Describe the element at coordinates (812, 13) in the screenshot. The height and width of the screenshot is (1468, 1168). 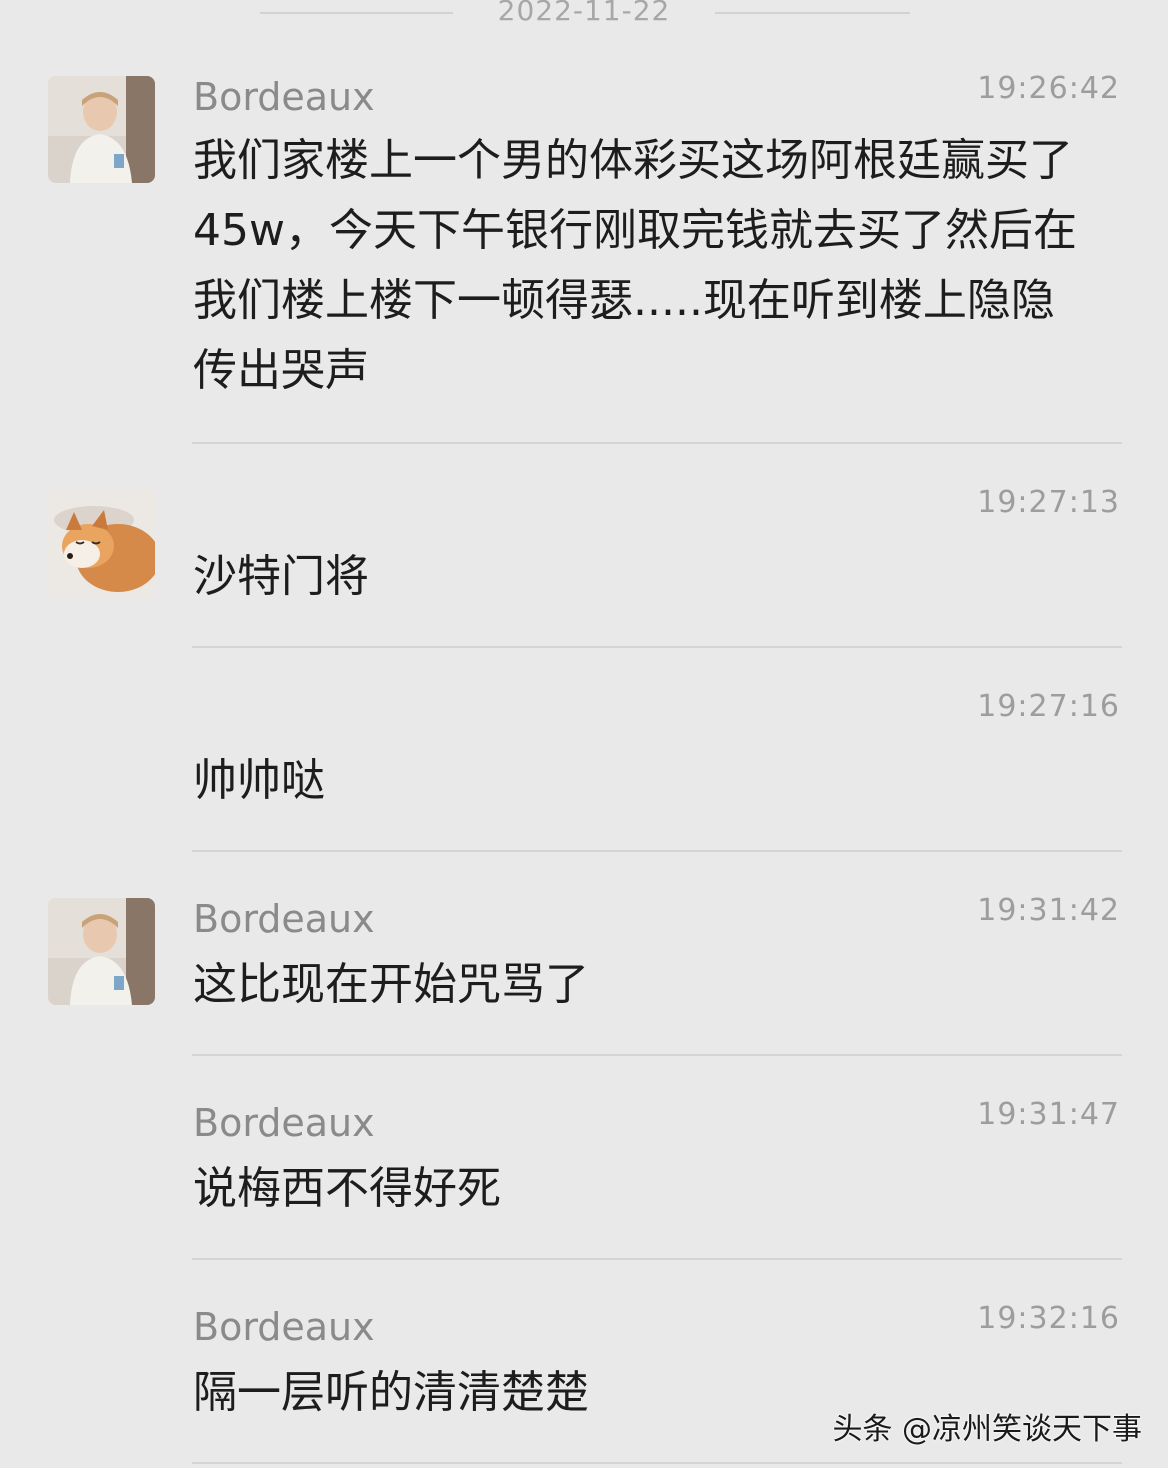
I see `date-divider-right` at that location.